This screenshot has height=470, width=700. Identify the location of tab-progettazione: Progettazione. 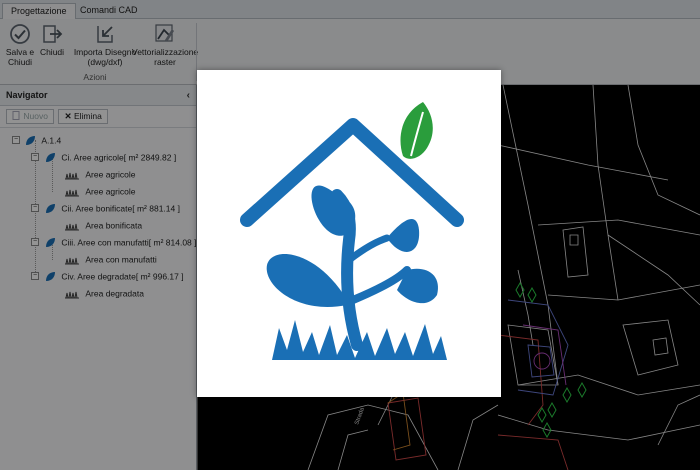
(39, 11).